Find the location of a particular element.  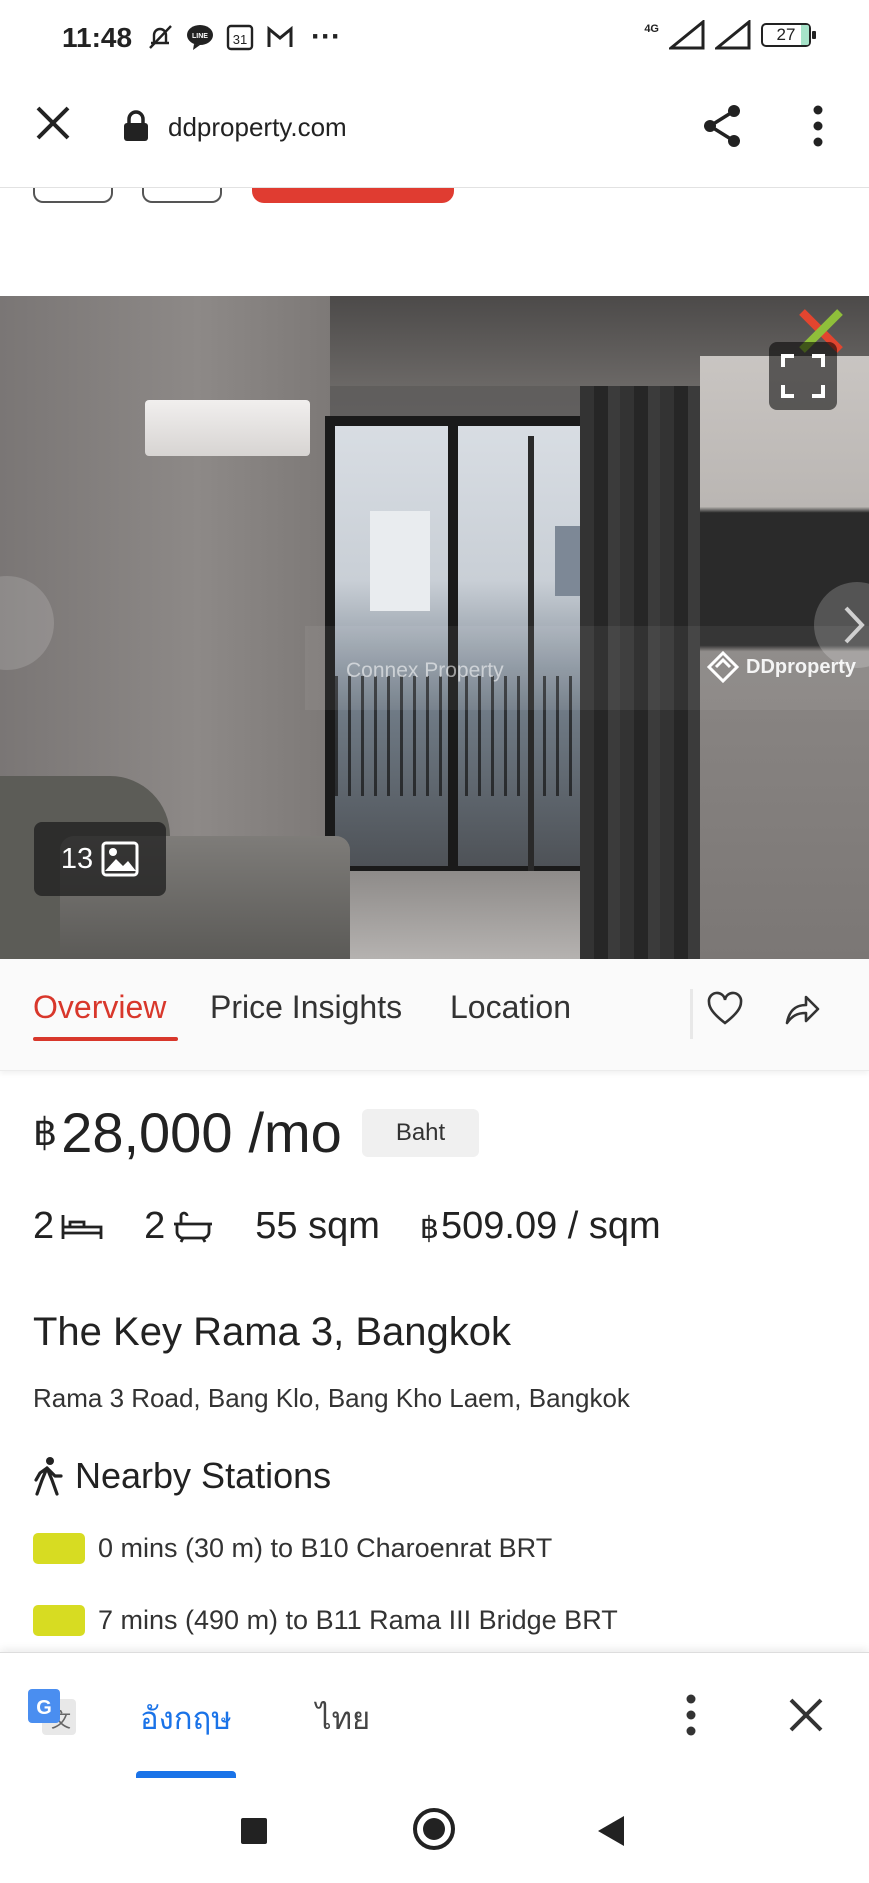

specs-row: 2 2 55 sqm ฿ 509.09 / sqm is located at coordinates (347, 1226).